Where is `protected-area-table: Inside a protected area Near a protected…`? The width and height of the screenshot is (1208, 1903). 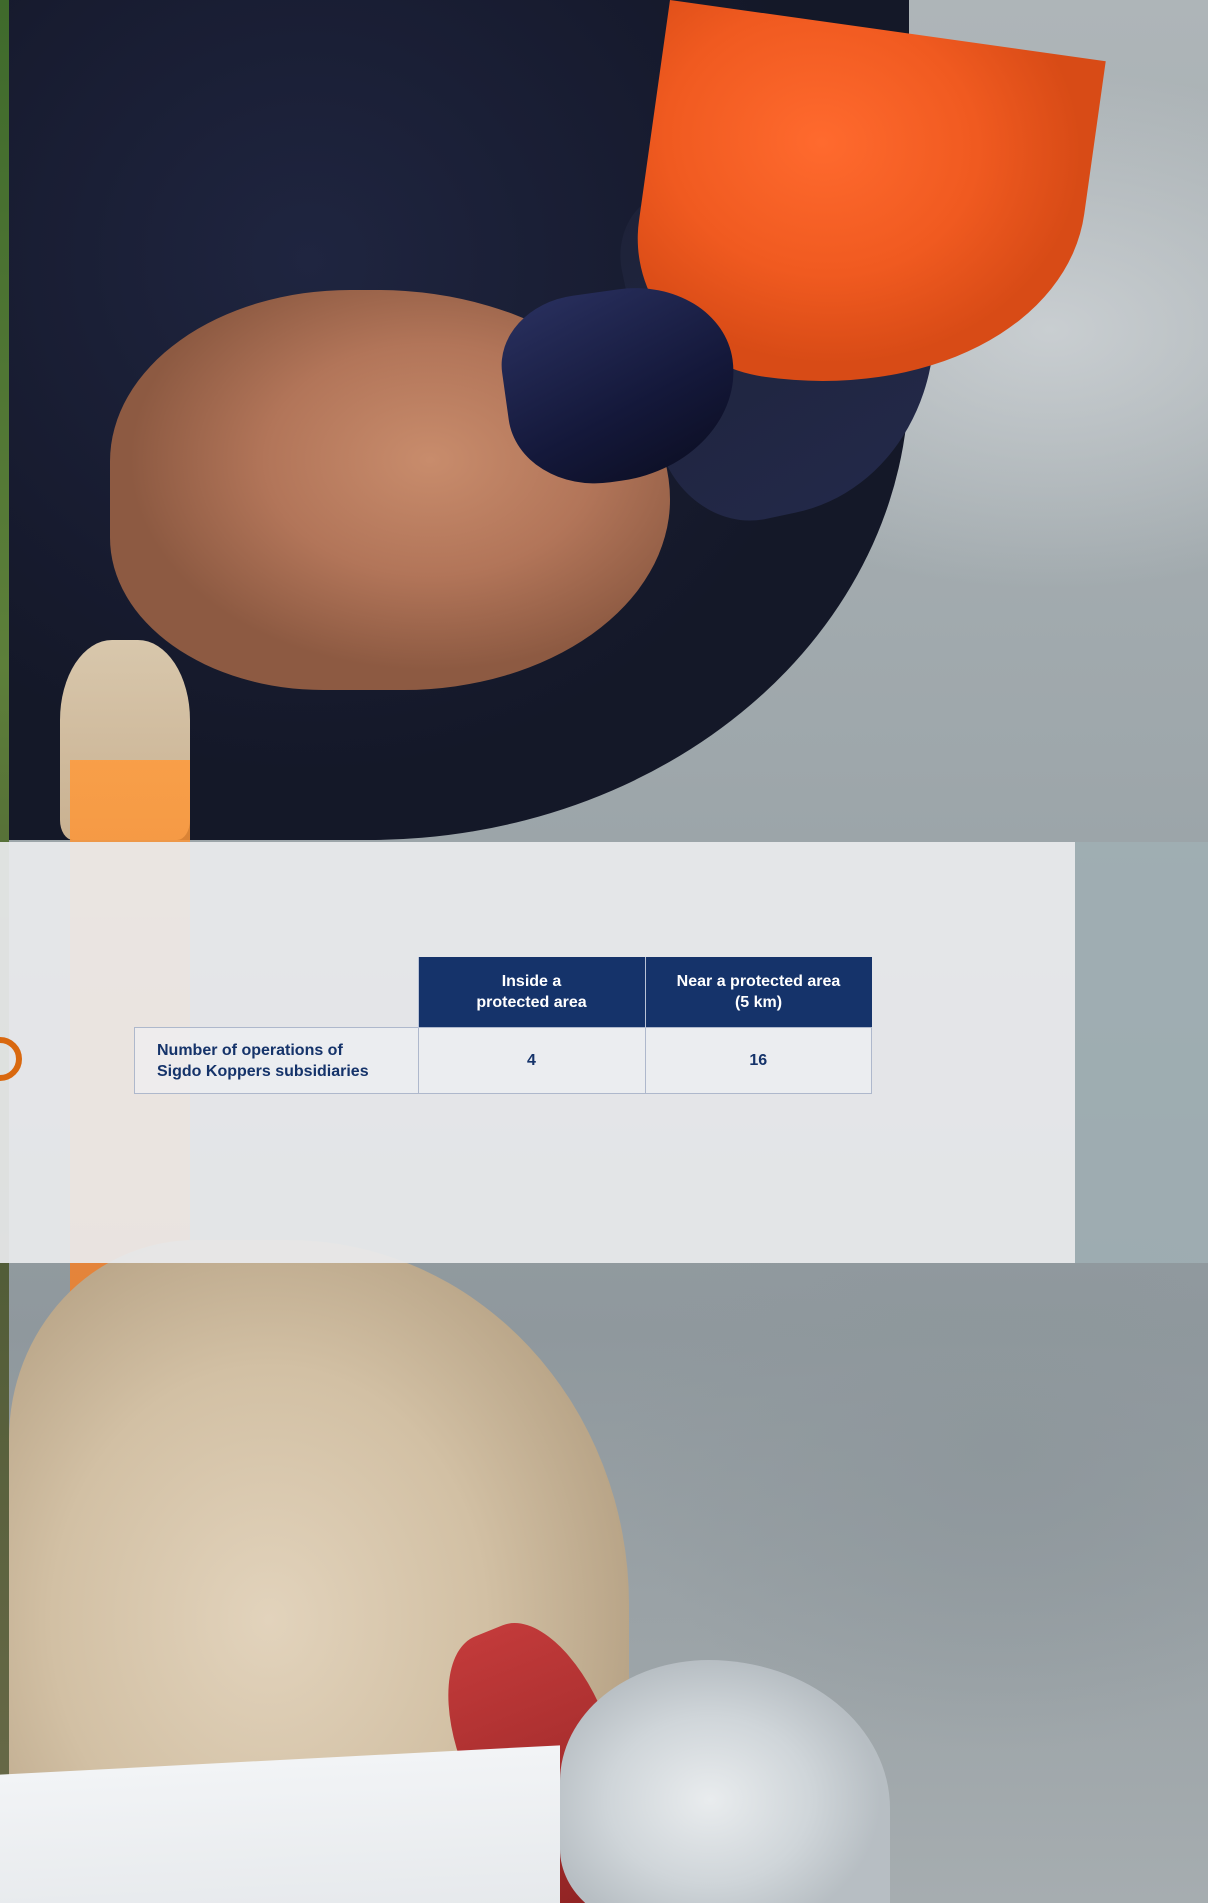
protected-area-table: Inside a protected area Near a protected… is located at coordinates (503, 1025).